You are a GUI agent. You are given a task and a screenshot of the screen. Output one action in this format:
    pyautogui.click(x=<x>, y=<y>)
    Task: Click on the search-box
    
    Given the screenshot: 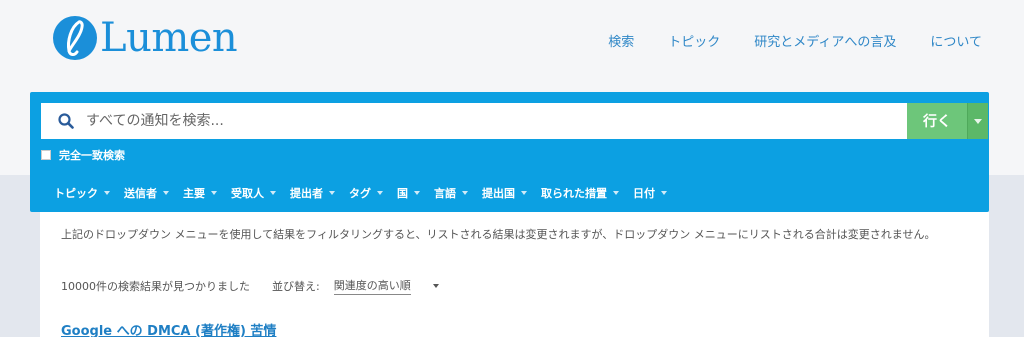 What is the action you would take?
    pyautogui.click(x=474, y=121)
    